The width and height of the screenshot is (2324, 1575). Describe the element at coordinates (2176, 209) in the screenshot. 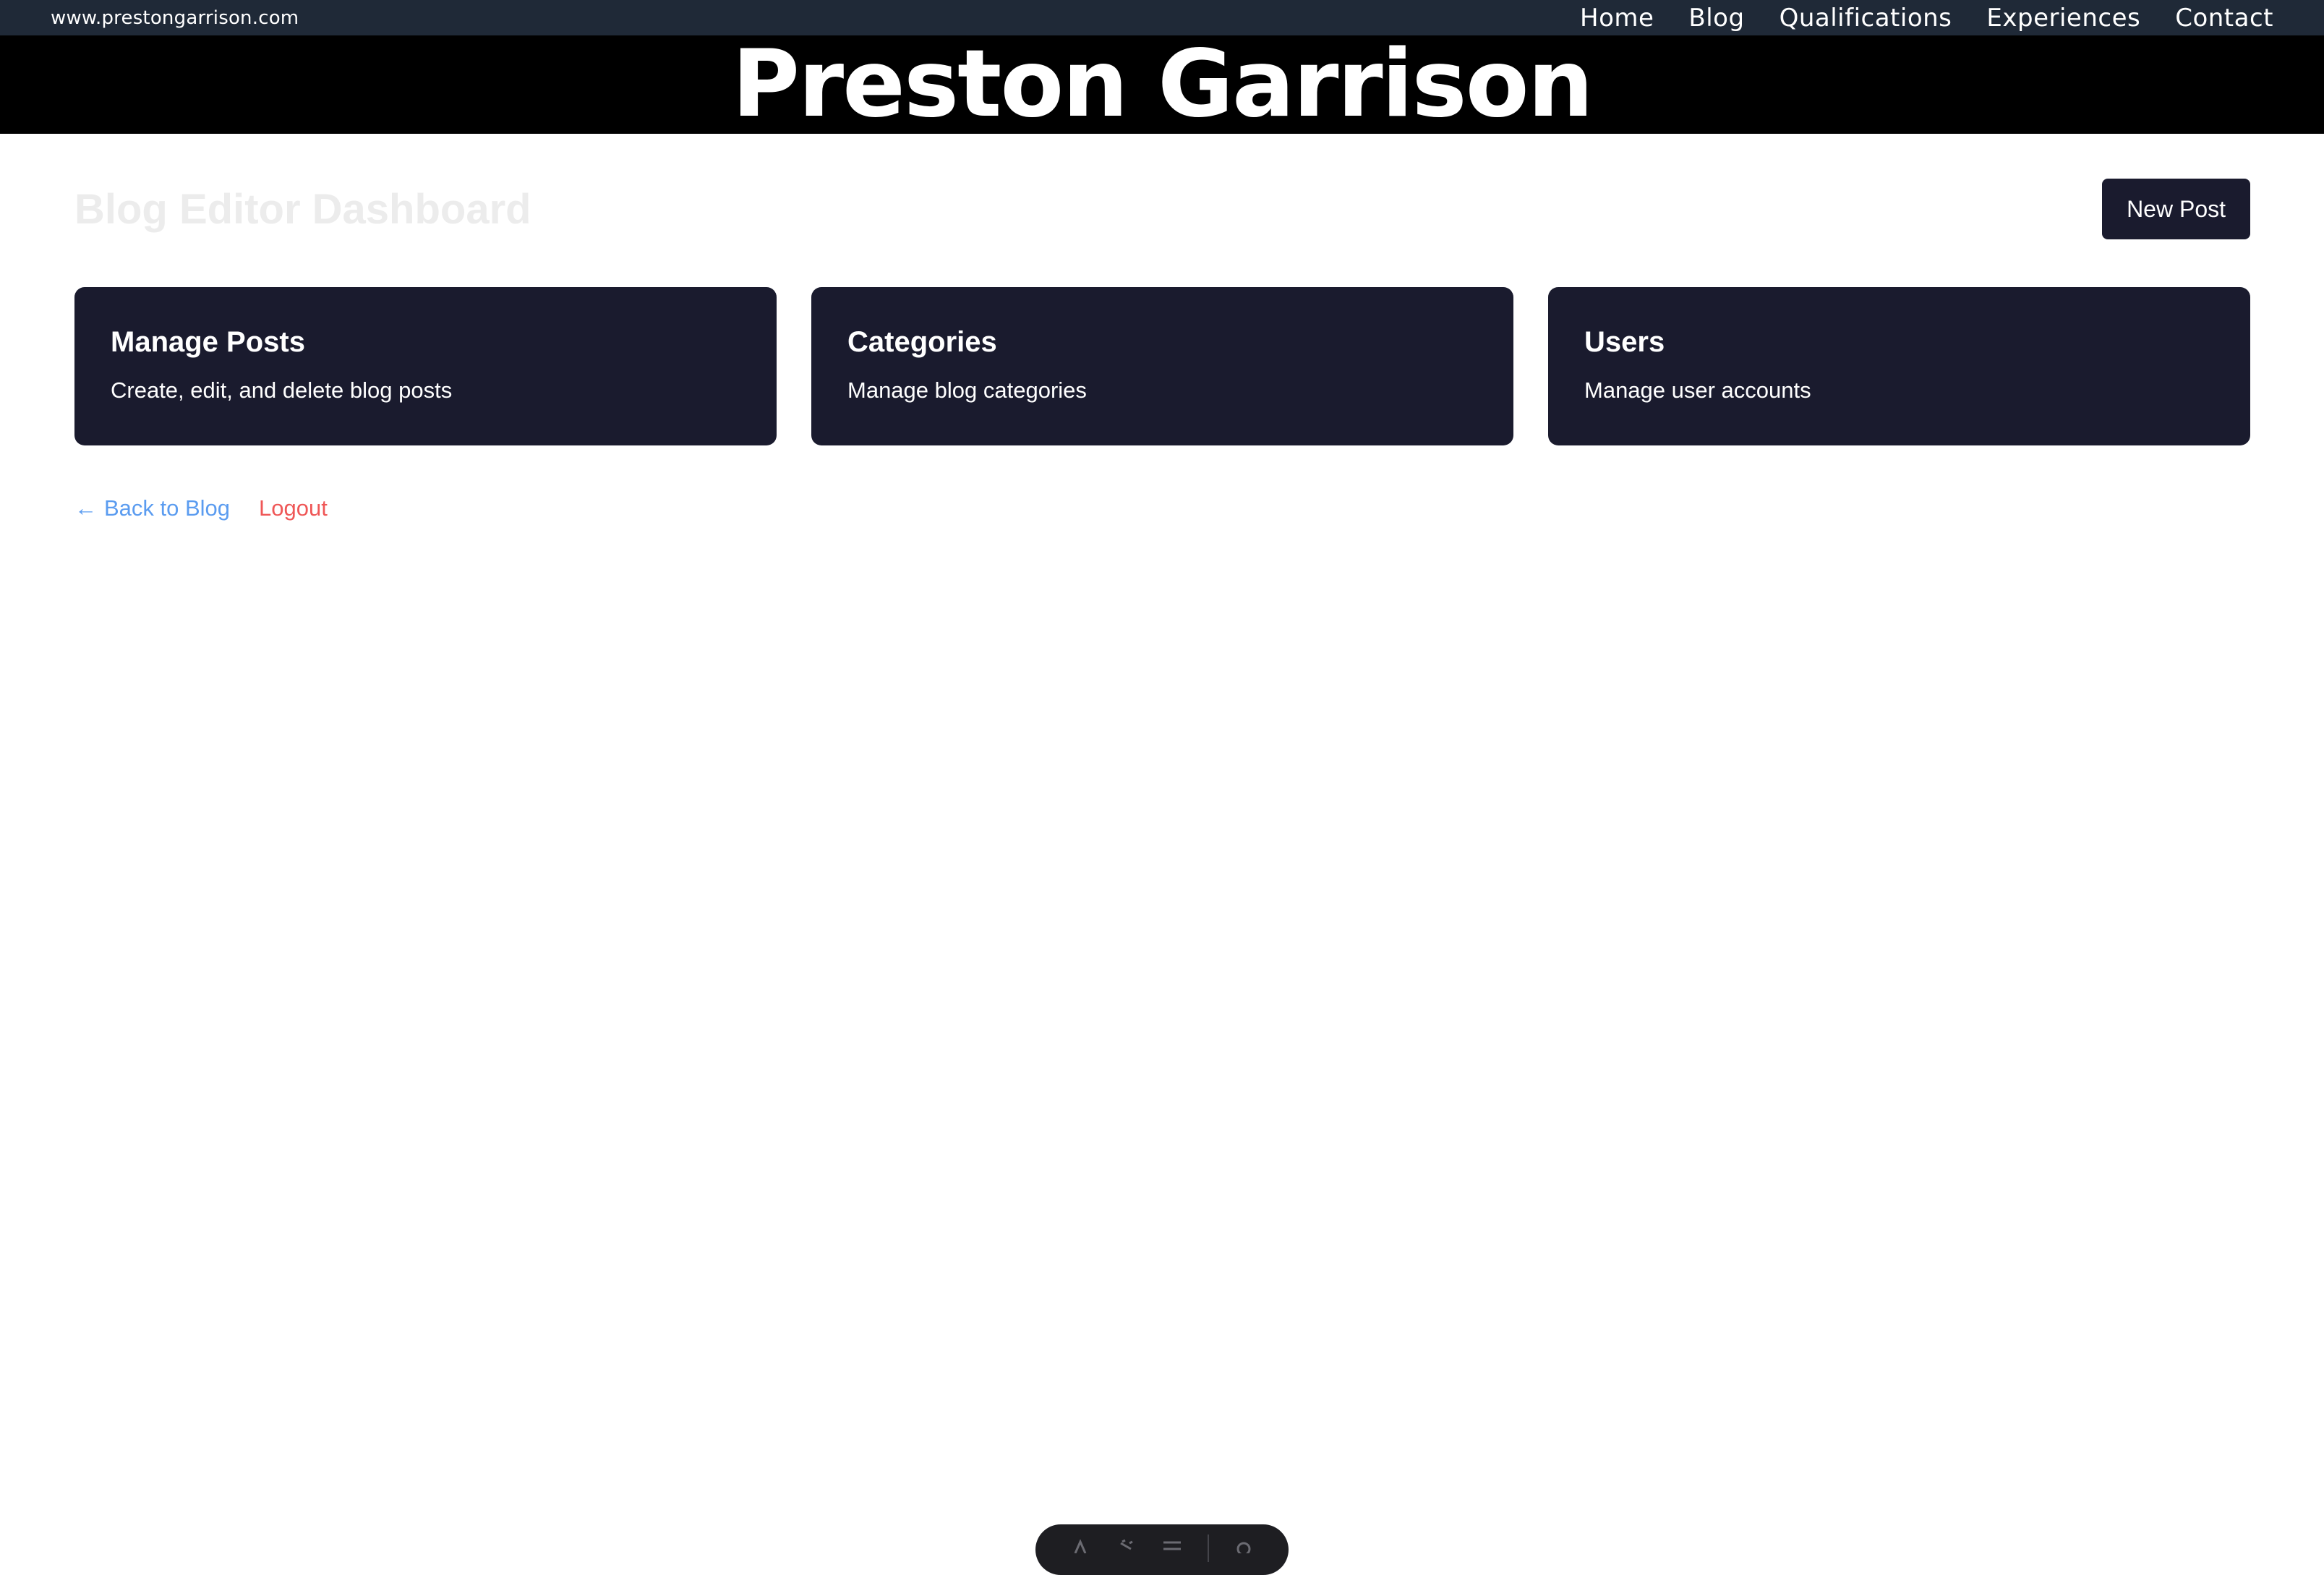

I see `new-post-button: New Post` at that location.